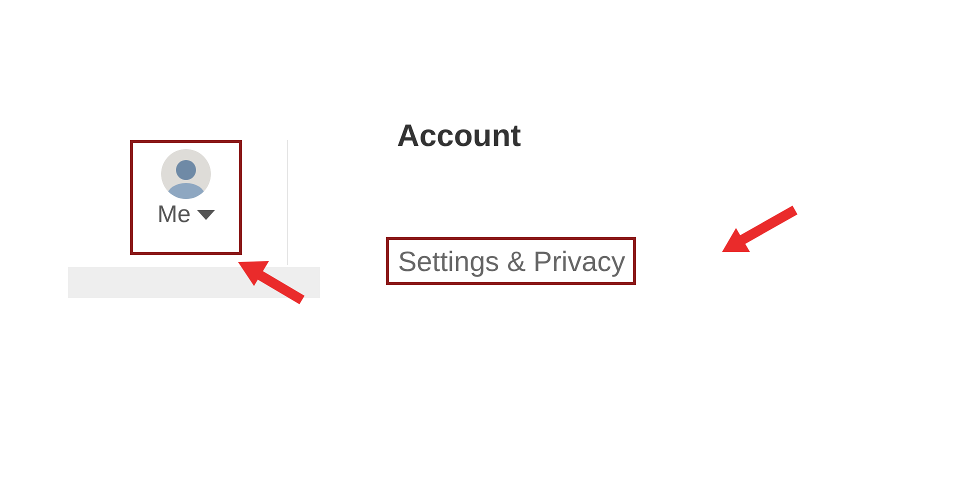 This screenshot has height=480, width=960. I want to click on caret-icon, so click(205, 215).